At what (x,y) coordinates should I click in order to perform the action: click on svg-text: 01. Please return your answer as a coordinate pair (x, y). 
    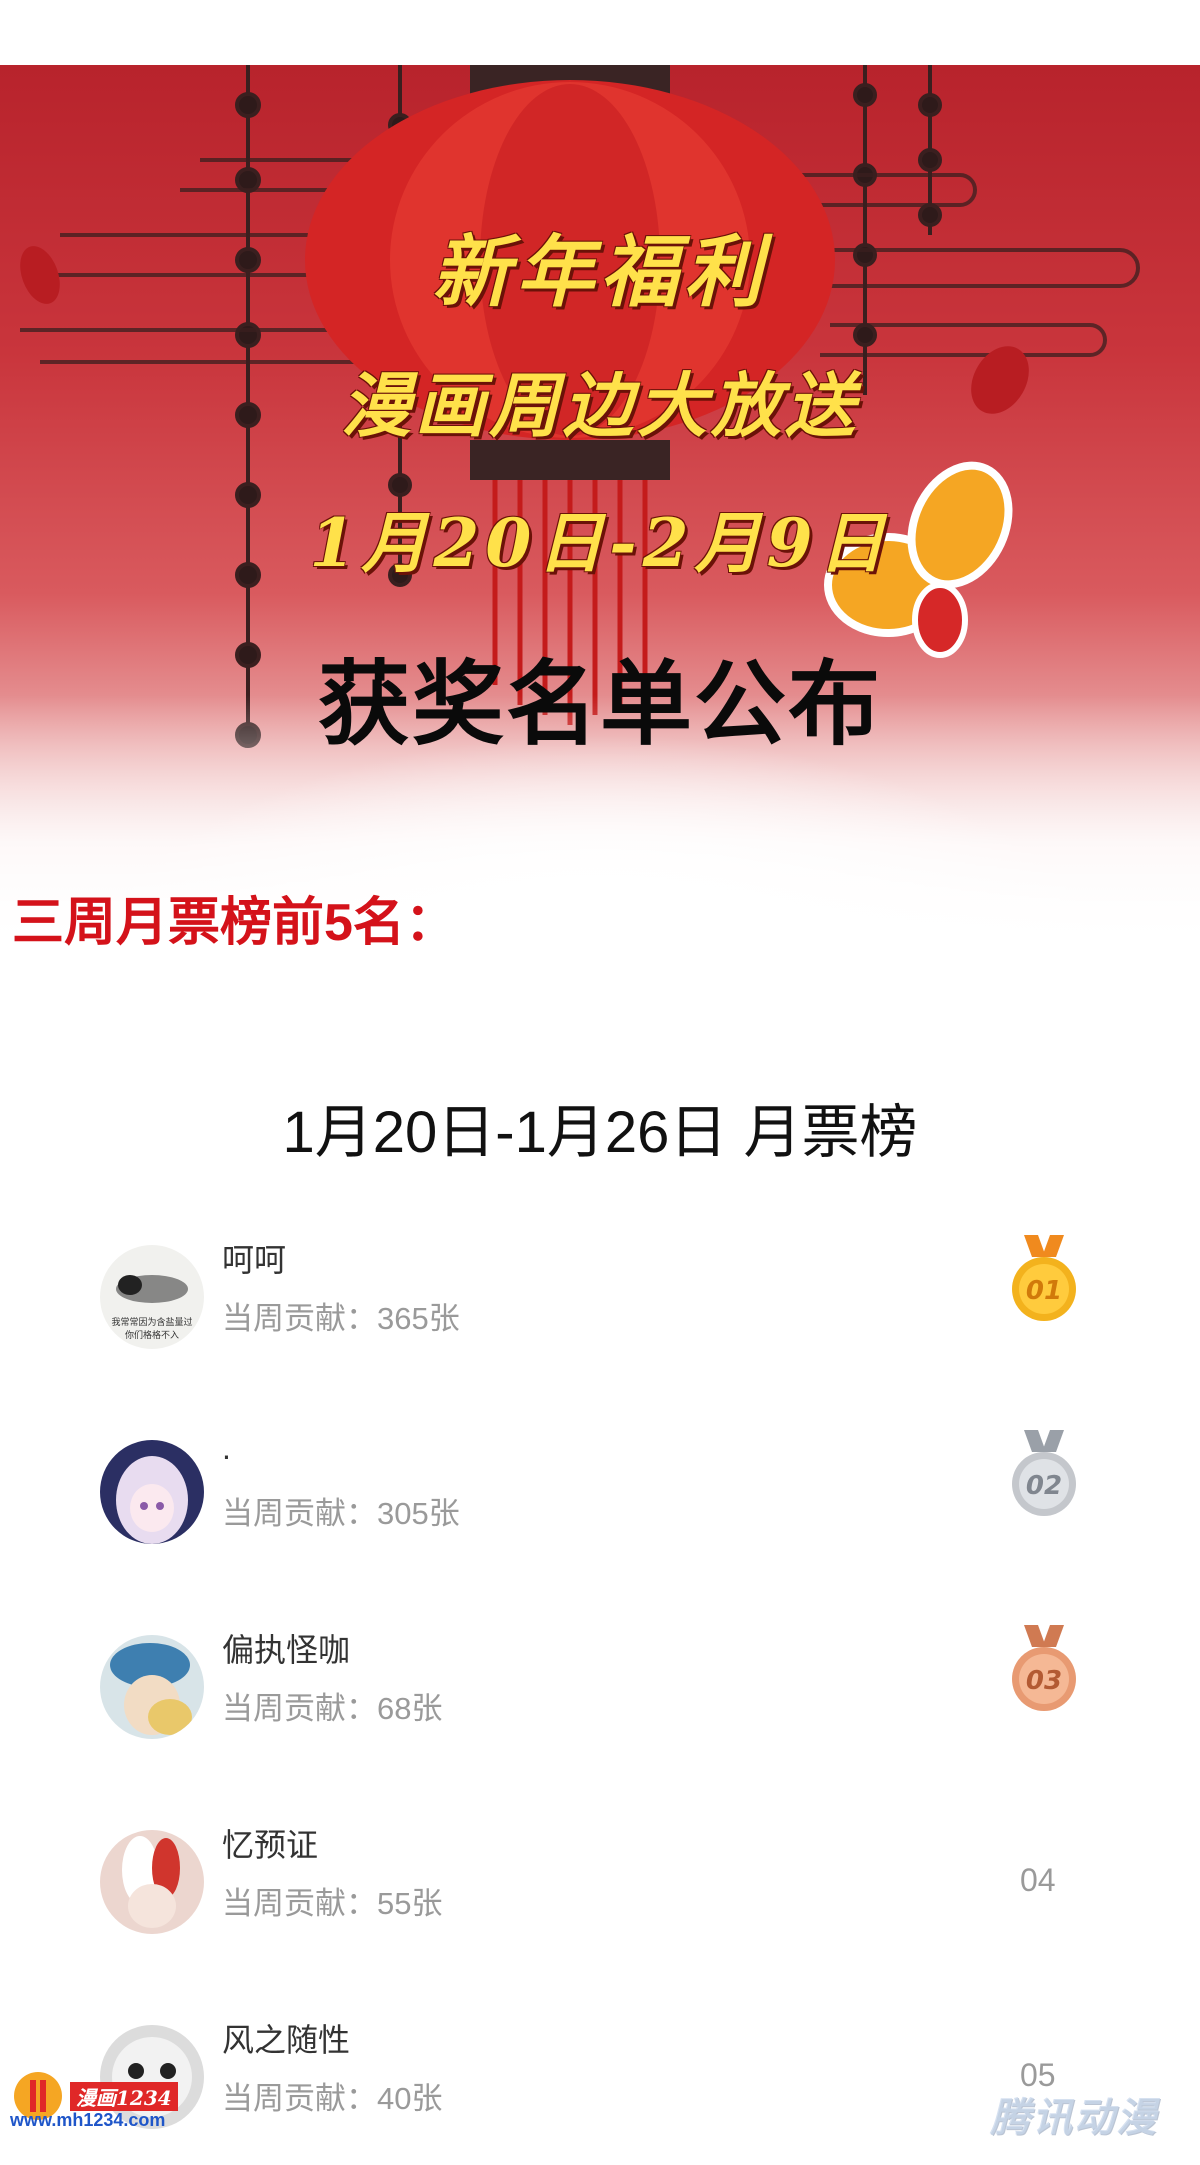
    Looking at the image, I should click on (1044, 1291).